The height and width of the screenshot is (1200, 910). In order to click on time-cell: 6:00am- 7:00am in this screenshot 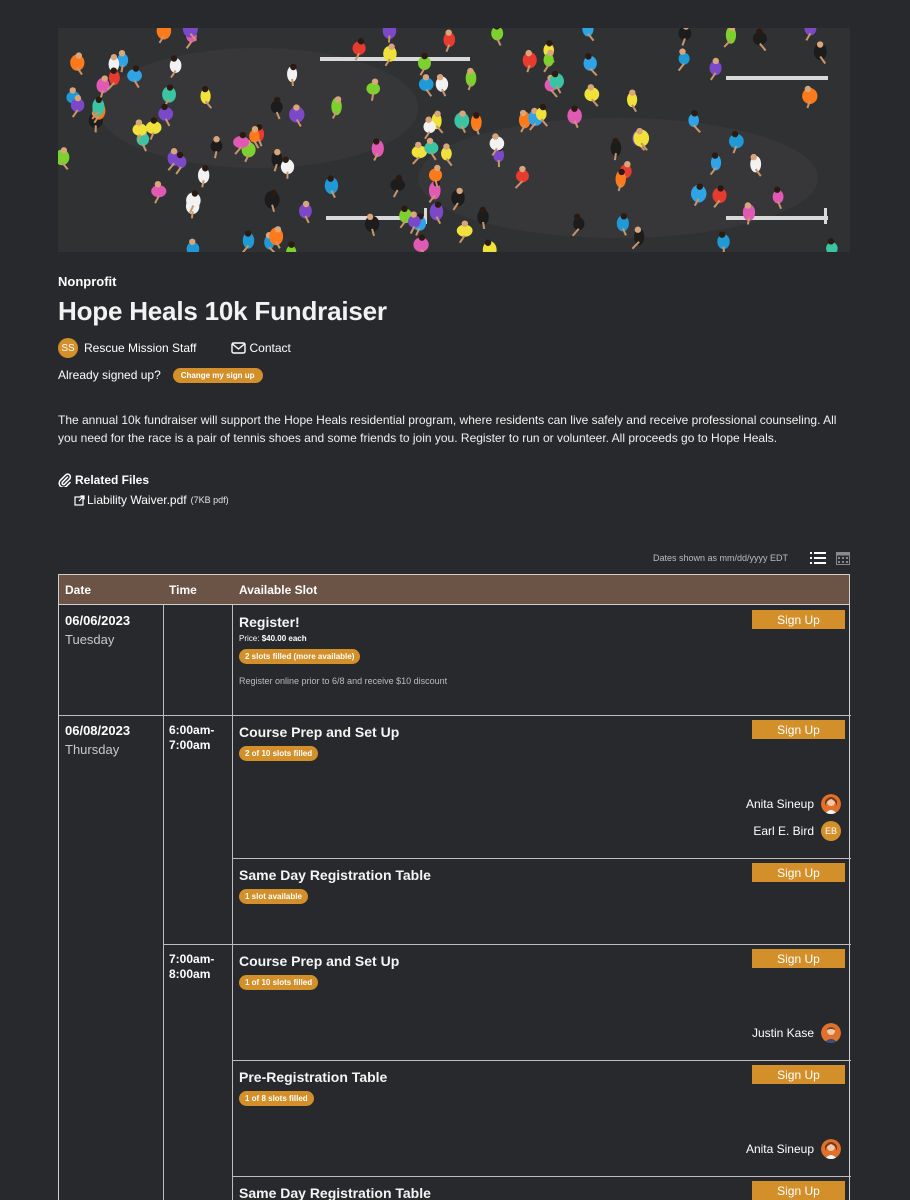, I will do `click(192, 737)`.